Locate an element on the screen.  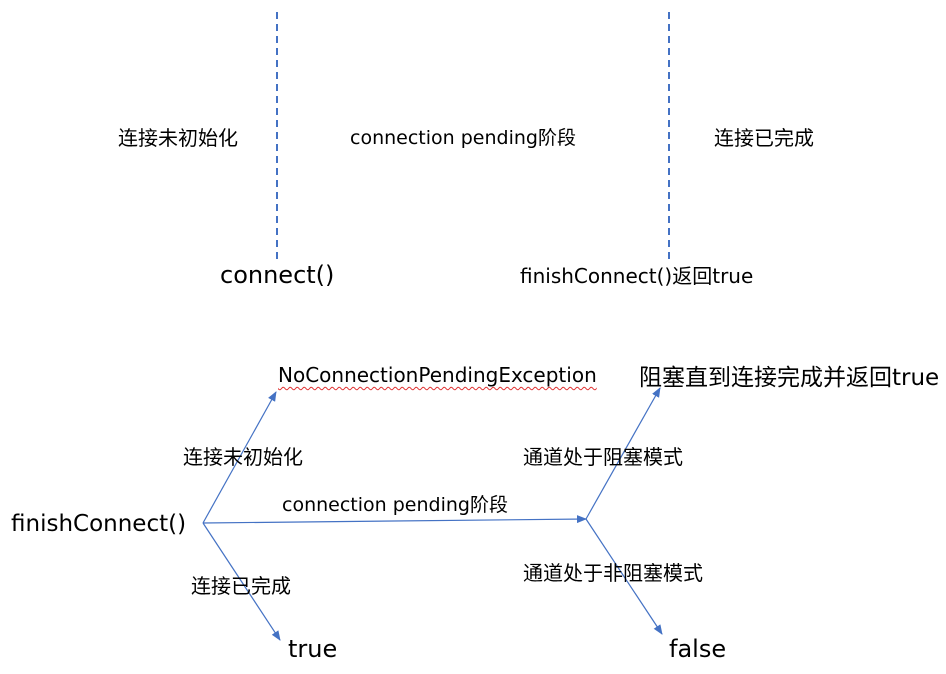
exception-result-label: NoConnectionPendingException is located at coordinates (437, 375).